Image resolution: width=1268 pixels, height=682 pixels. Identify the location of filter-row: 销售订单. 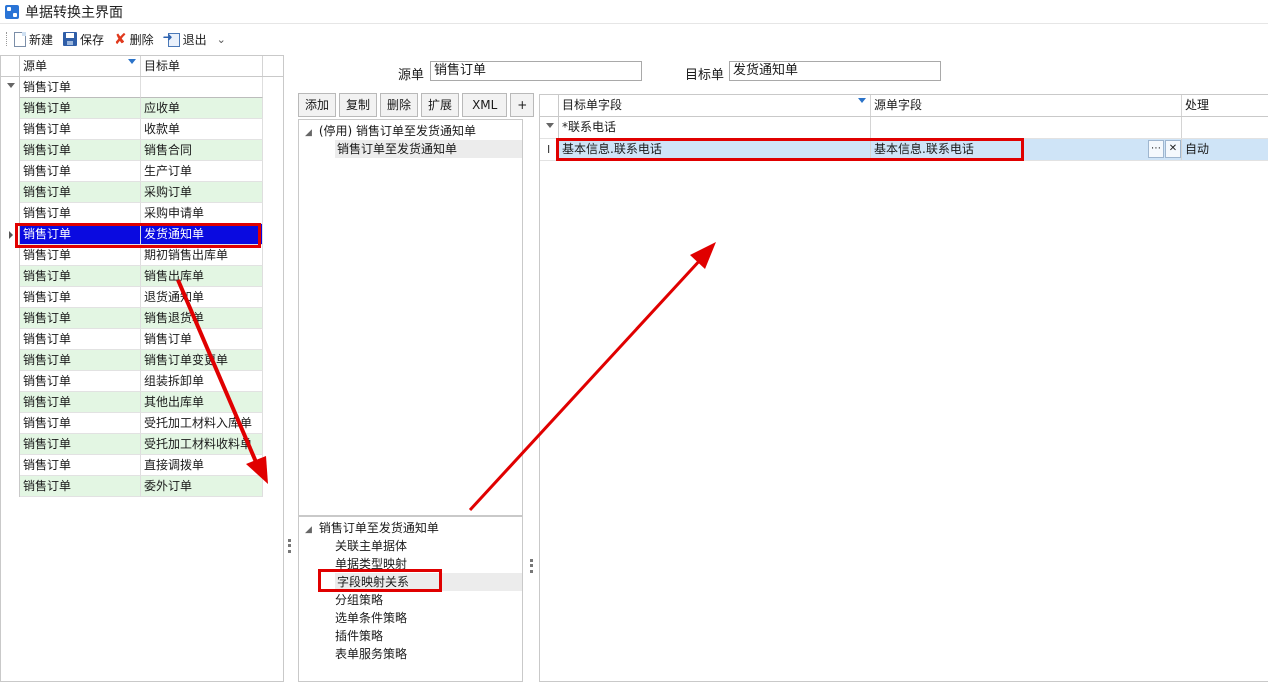
(142, 87).